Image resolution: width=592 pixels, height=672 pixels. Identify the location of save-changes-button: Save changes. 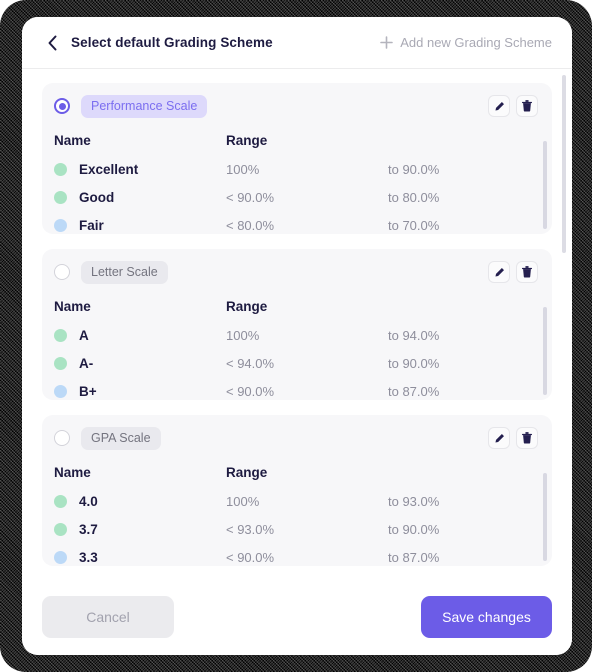
(486, 617).